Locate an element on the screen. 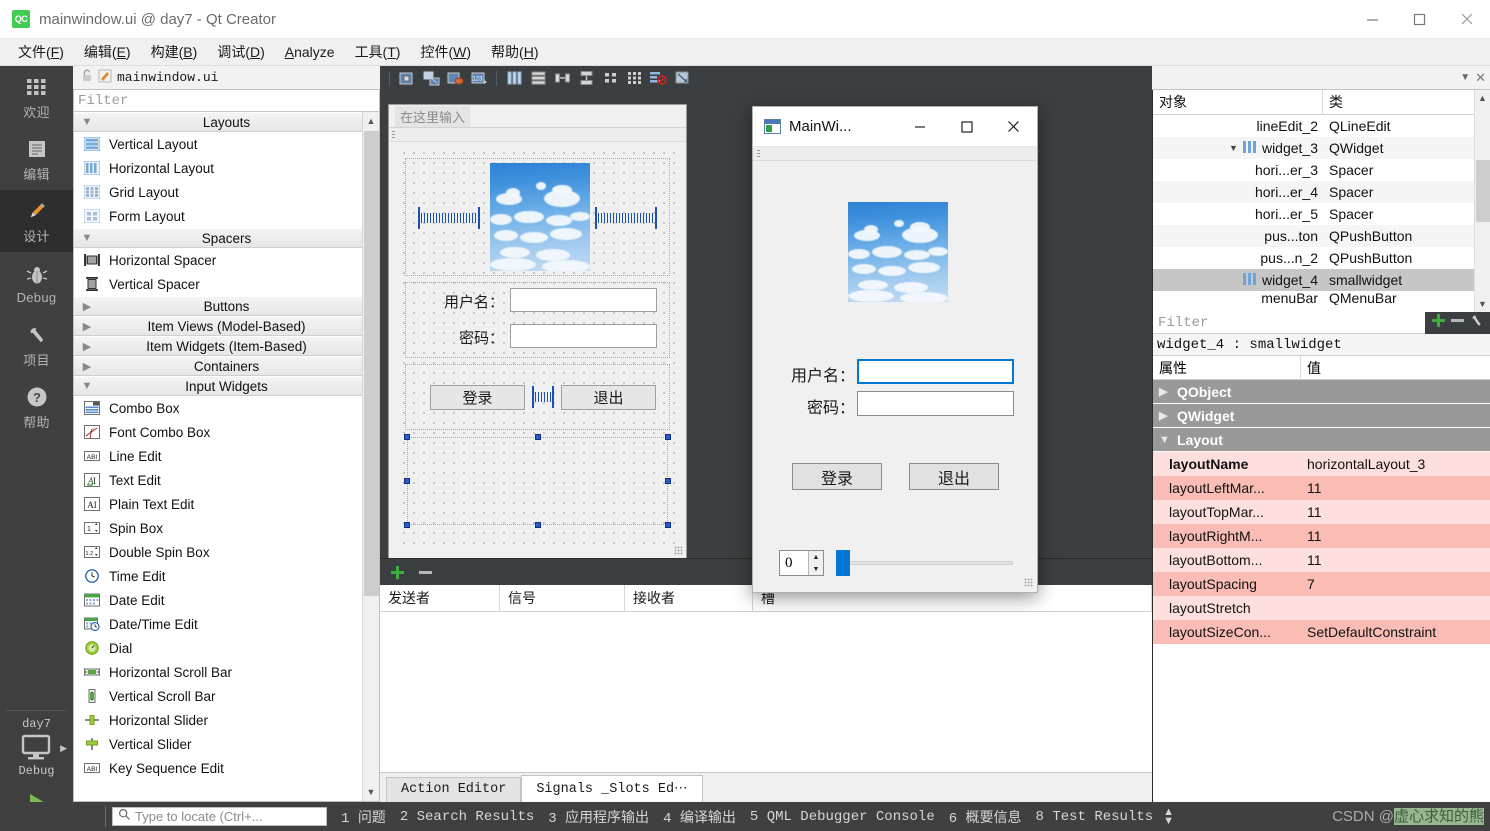  property-group-qwidget: ▶ QWidget is located at coordinates (1321, 416).